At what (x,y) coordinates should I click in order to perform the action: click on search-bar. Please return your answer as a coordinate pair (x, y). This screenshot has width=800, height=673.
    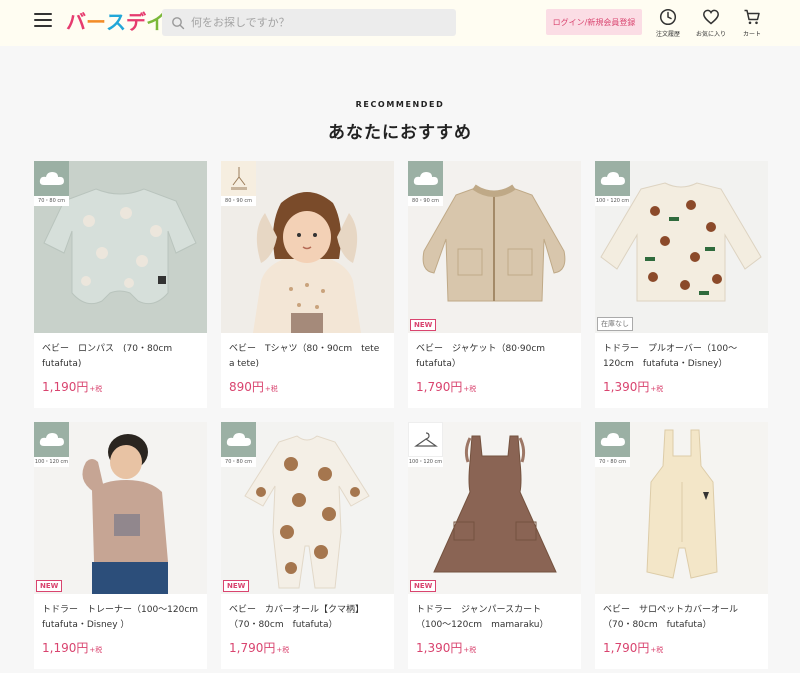
    Looking at the image, I should click on (309, 22).